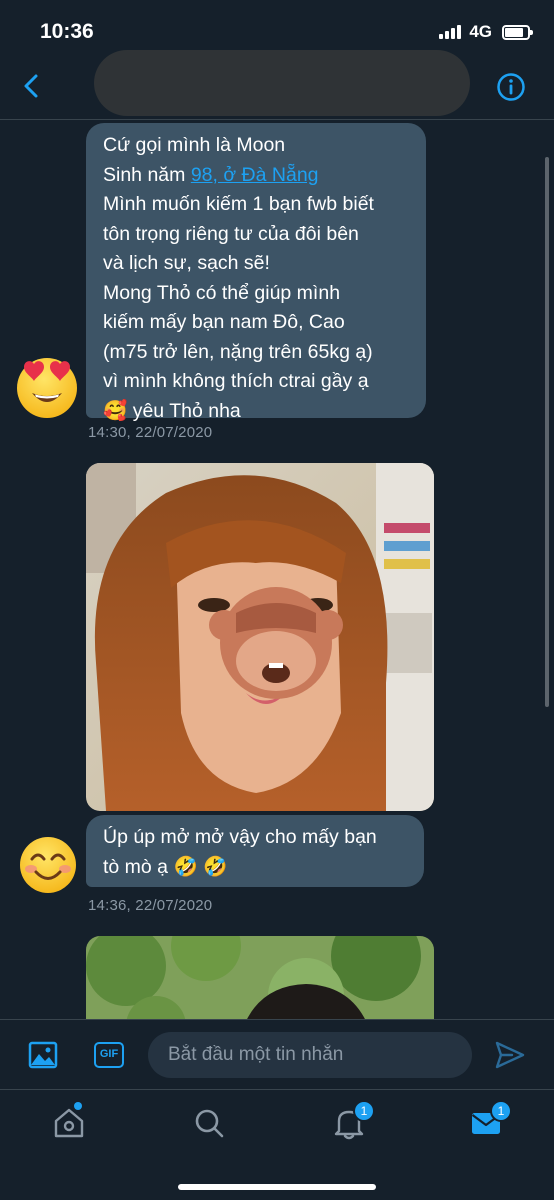 The width and height of the screenshot is (554, 1200). I want to click on message-line: Úp úp mở mở vậy cho mấy bạn, so click(240, 837).